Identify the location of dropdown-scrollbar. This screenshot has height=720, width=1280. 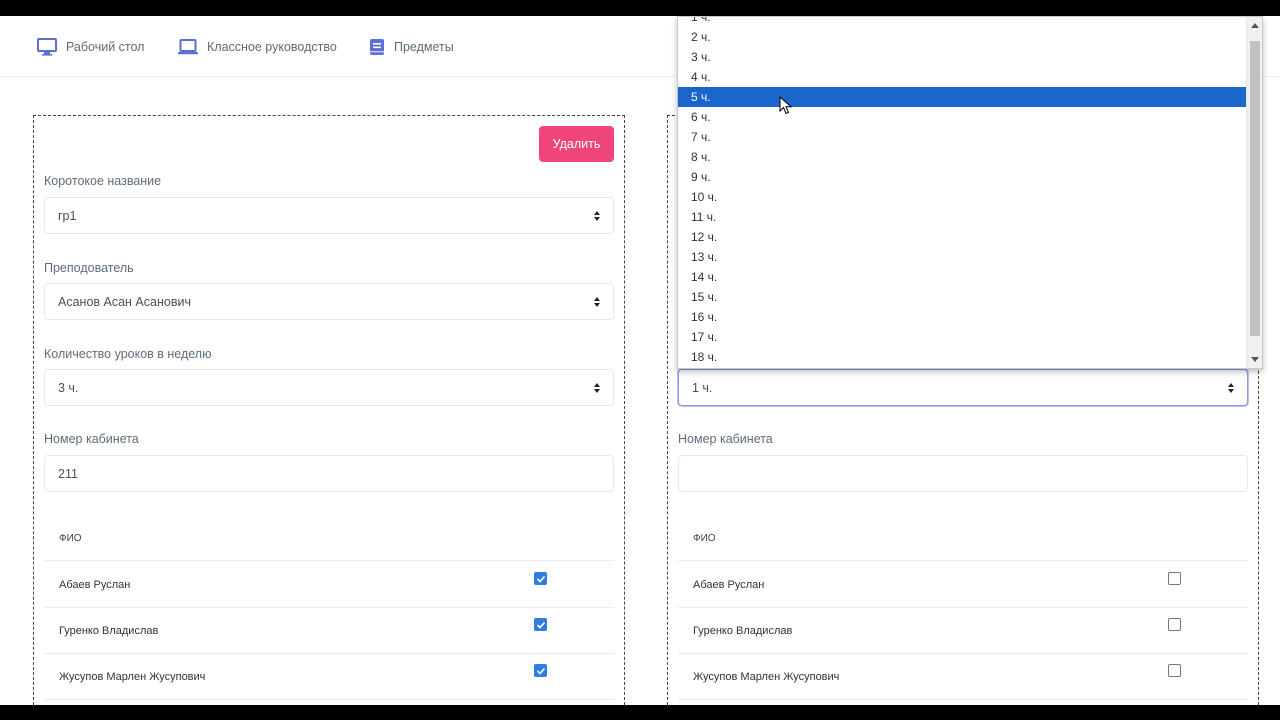
(1254, 192).